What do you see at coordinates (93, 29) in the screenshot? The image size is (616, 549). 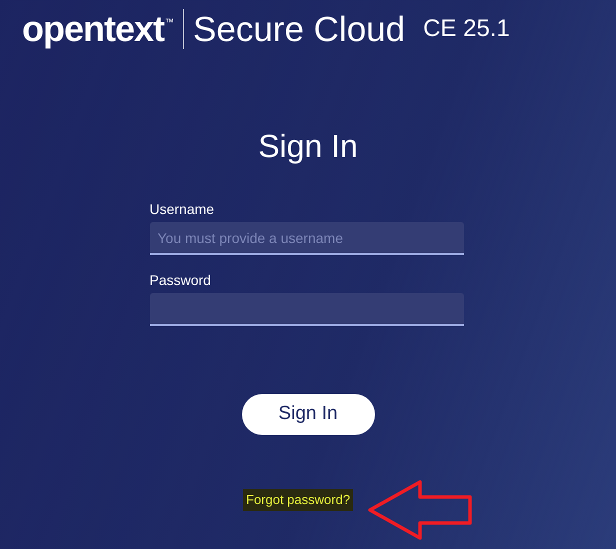 I see `brand-logo: opentext` at bounding box center [93, 29].